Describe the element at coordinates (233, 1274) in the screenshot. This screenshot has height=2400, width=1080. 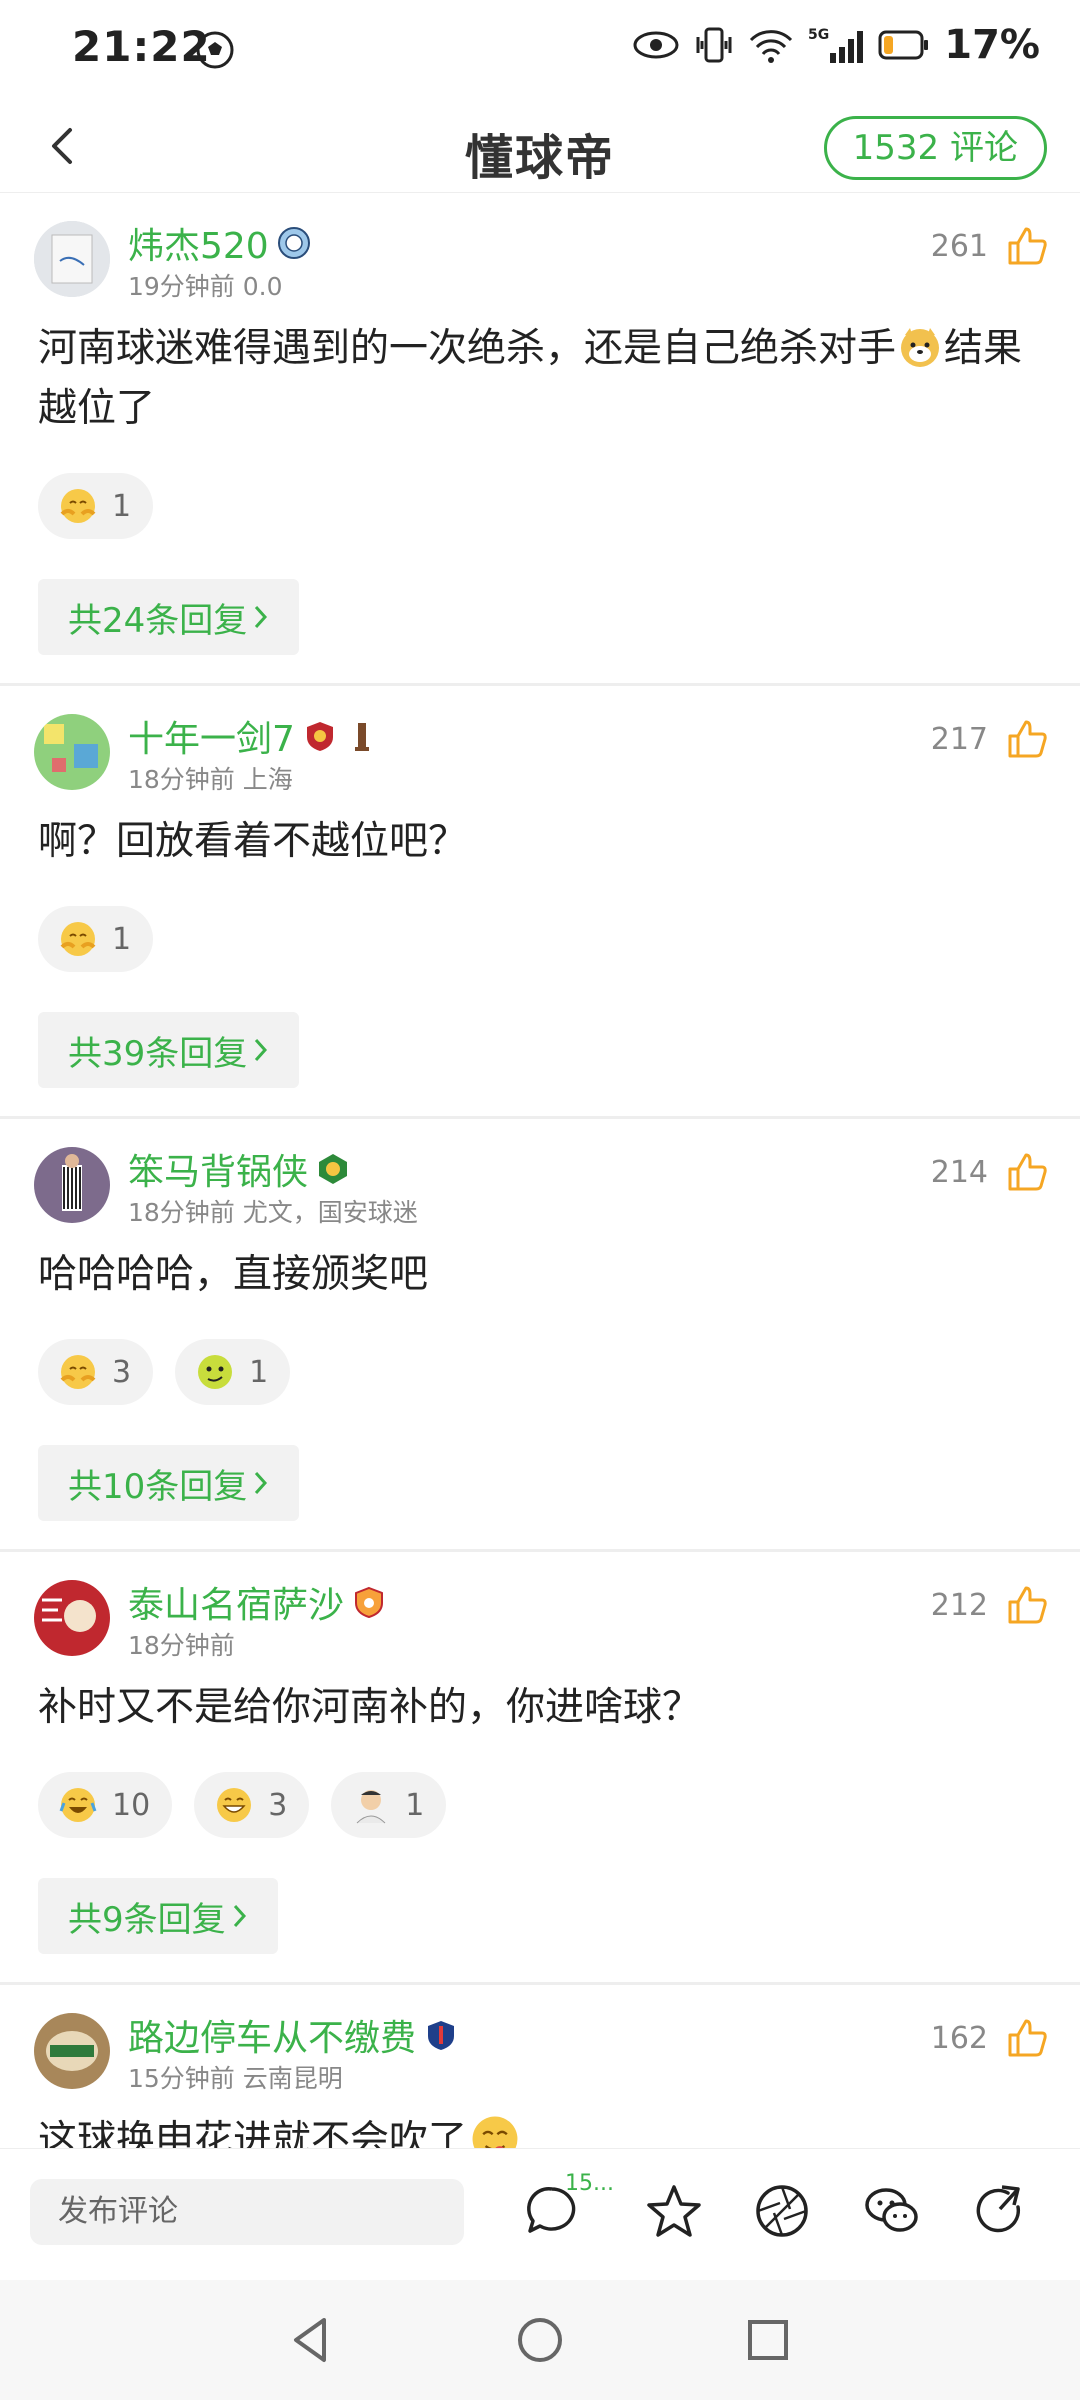
I see `comment-text: 哈哈哈哈，直接颁奖吧` at that location.